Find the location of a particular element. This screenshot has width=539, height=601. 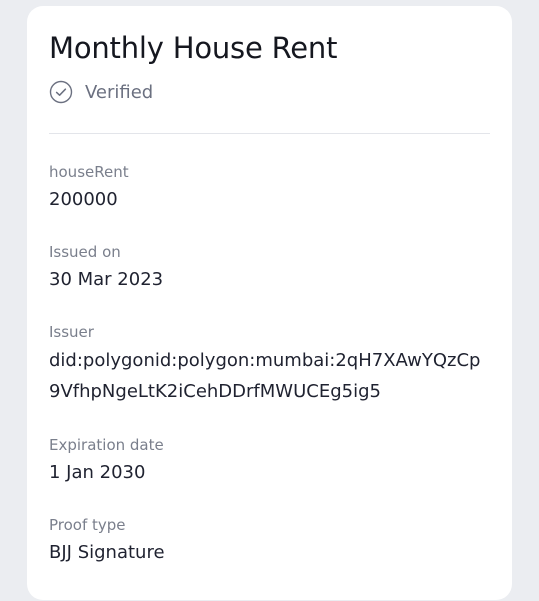

field-label: Issued on is located at coordinates (85, 252).